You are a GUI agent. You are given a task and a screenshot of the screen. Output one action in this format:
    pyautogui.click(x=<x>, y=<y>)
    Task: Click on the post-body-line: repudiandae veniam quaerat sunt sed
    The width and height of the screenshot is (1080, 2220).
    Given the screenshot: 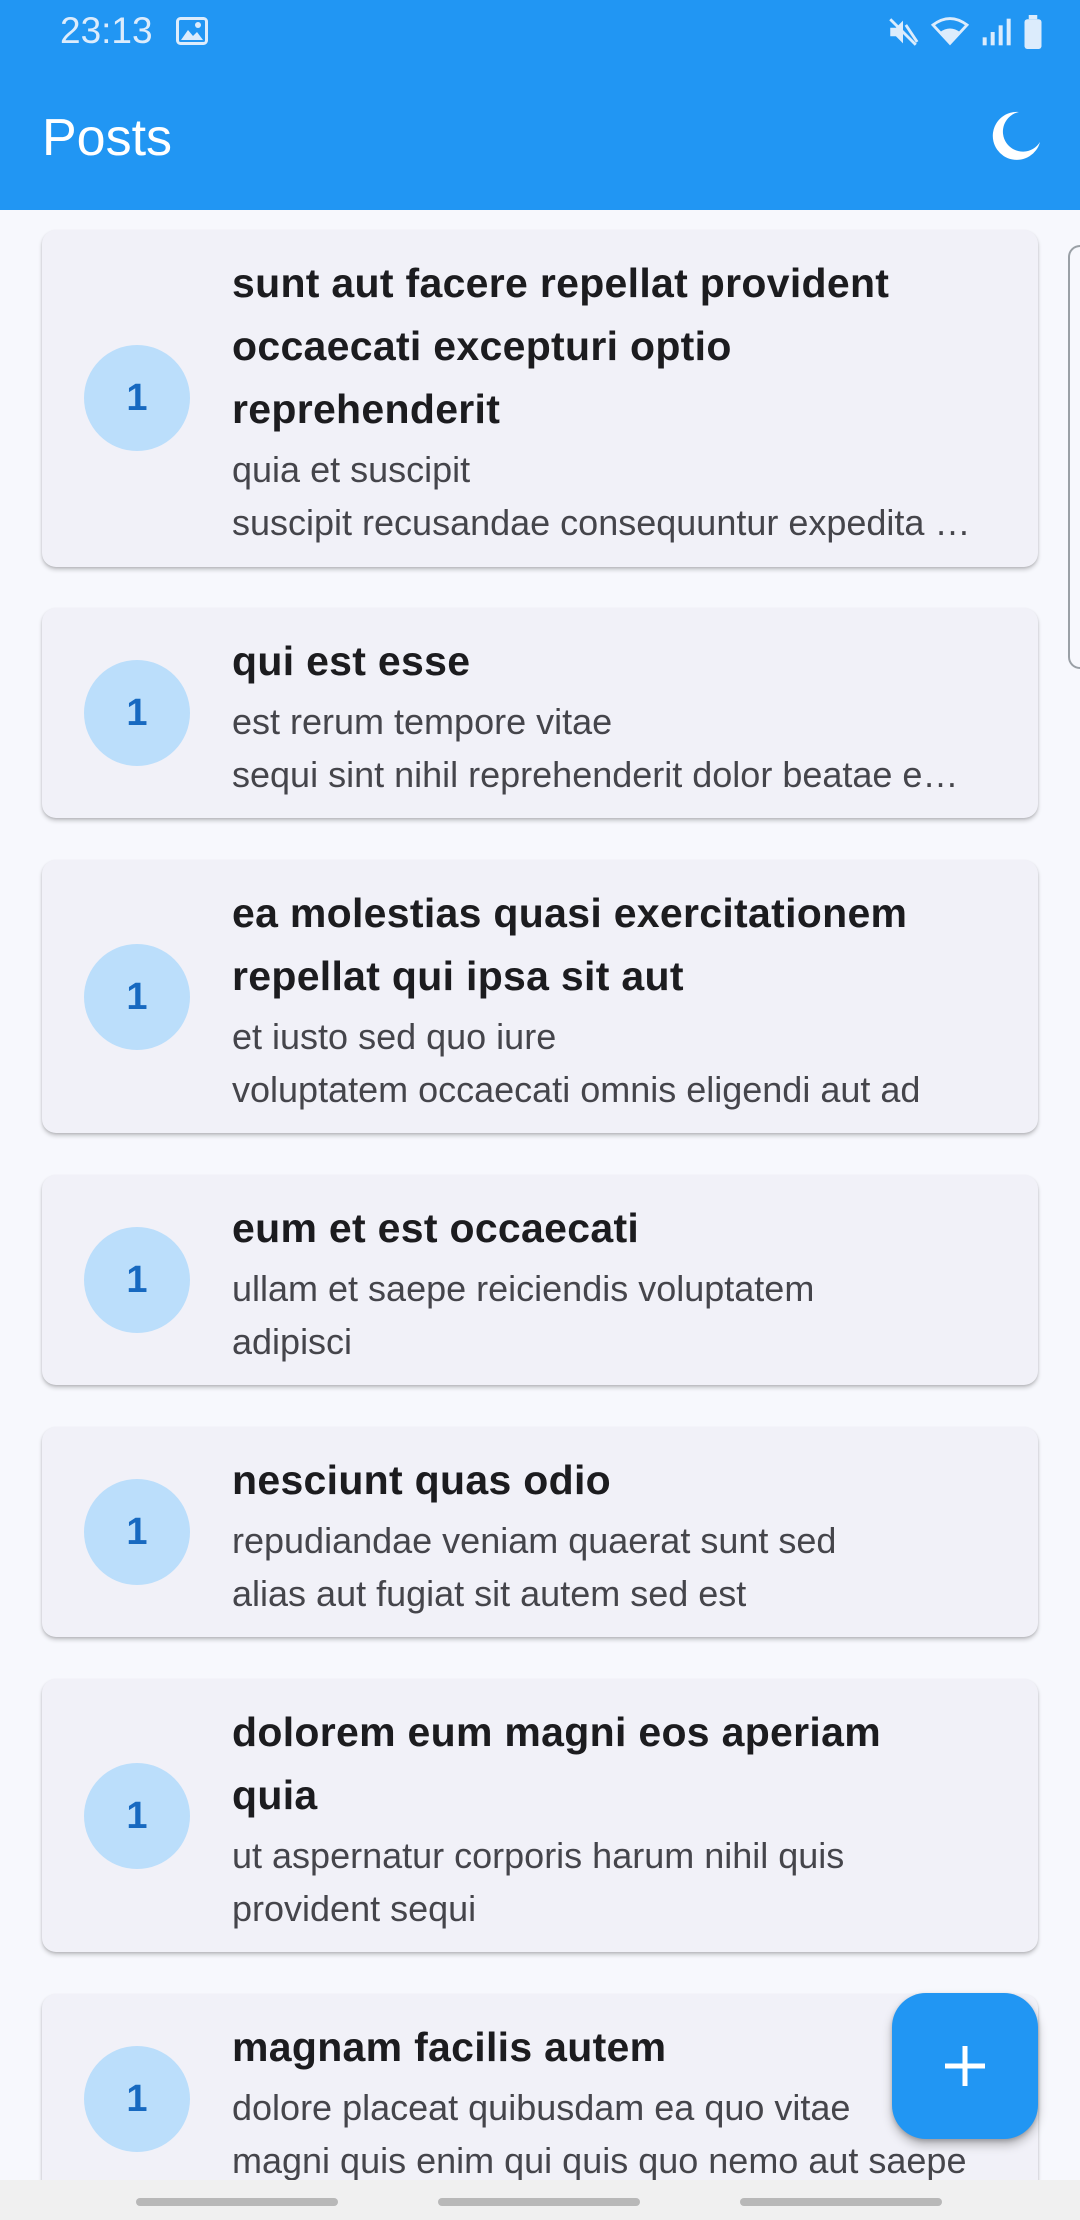 What is the action you would take?
    pyautogui.click(x=534, y=1540)
    